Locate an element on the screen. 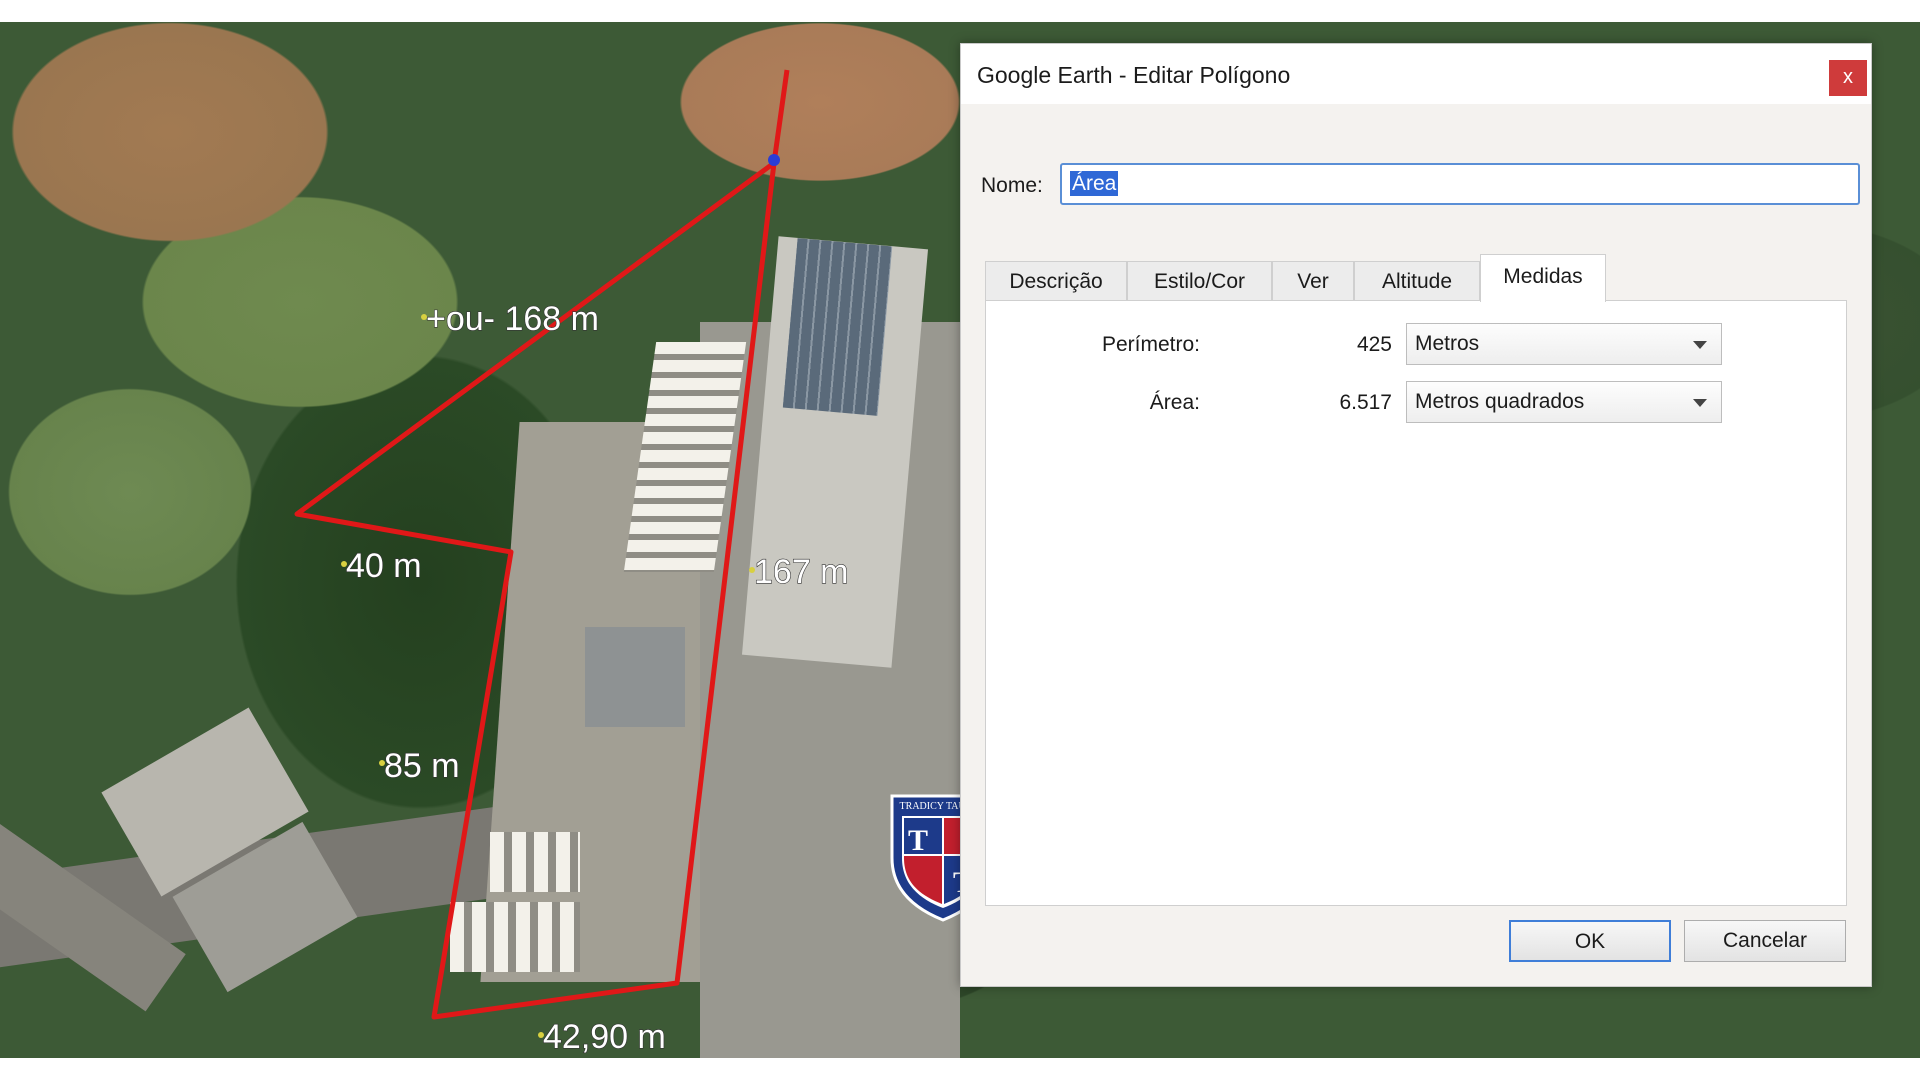 This screenshot has width=1920, height=1080. area-unit-value: Metros quadrados is located at coordinates (1500, 401).